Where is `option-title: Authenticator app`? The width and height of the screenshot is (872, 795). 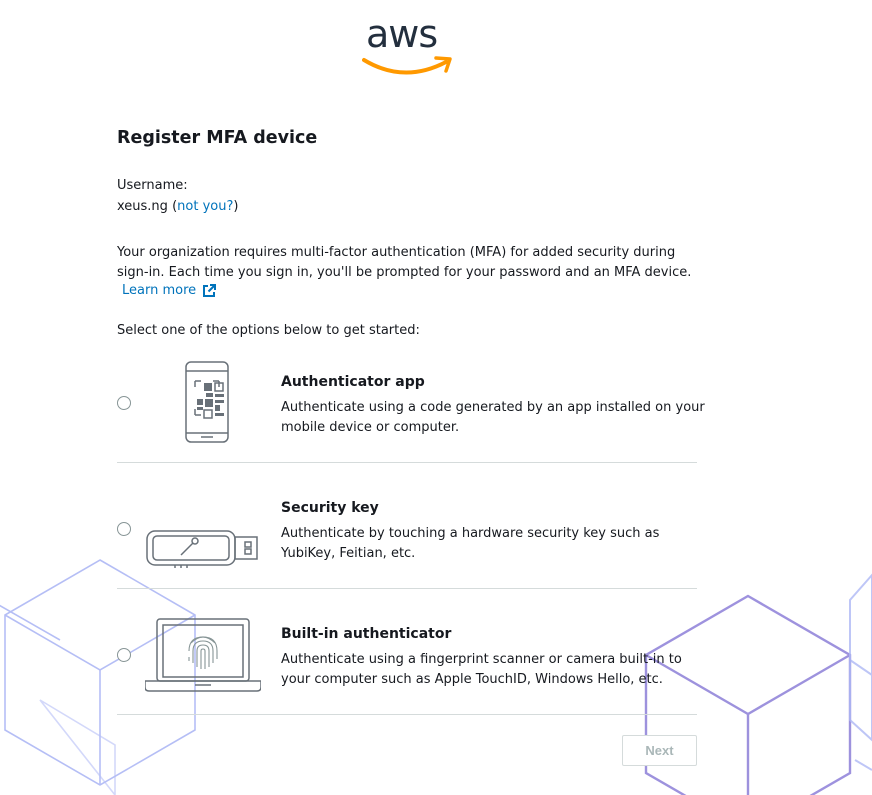 option-title: Authenticator app is located at coordinates (353, 382).